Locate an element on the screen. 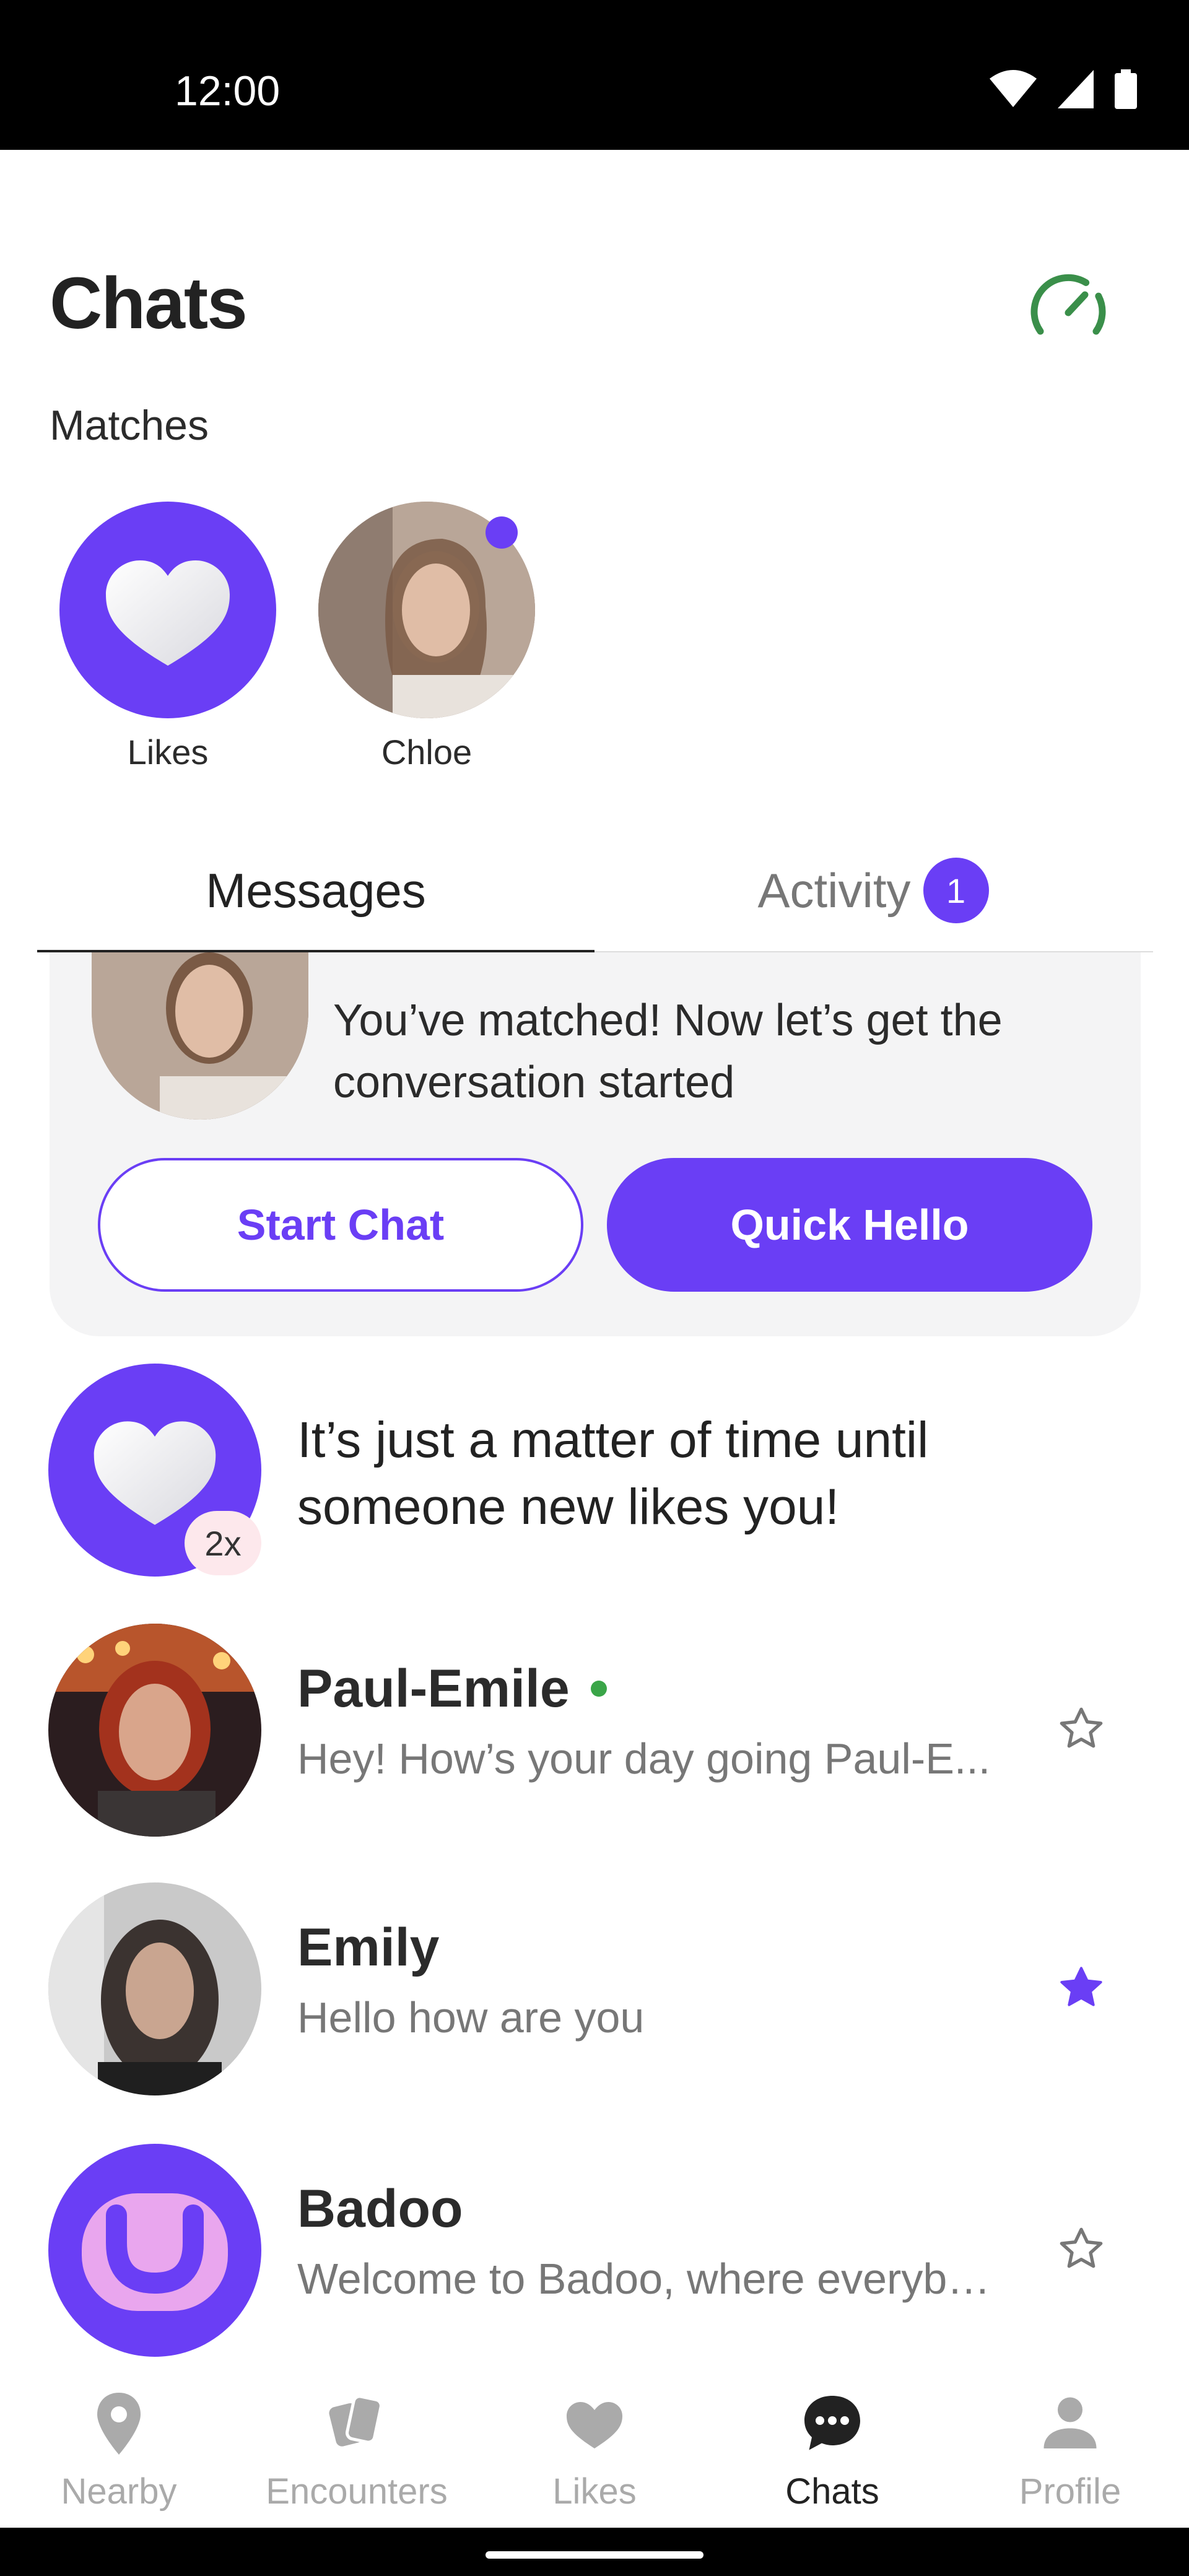 Image resolution: width=1189 pixels, height=2576 pixels. nav-chats-label: Chats is located at coordinates (832, 2491).